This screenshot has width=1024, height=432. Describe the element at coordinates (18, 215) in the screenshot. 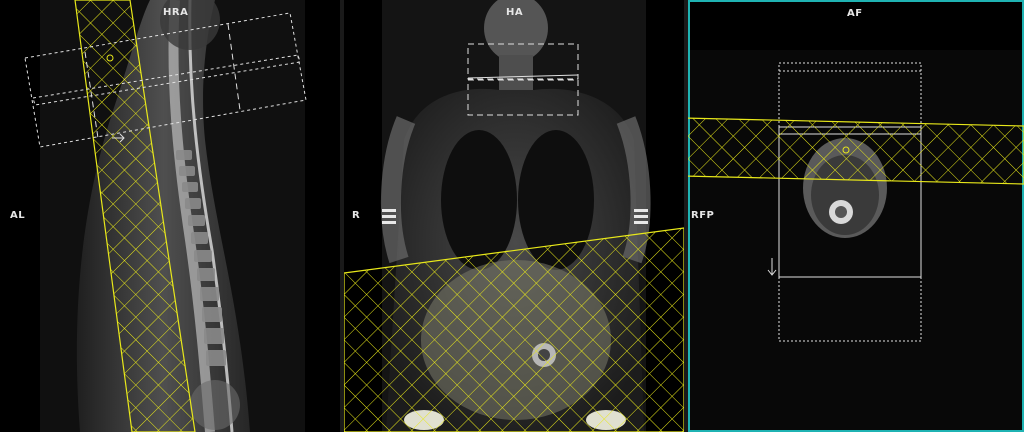

I see `orientation-left-label: AL` at that location.